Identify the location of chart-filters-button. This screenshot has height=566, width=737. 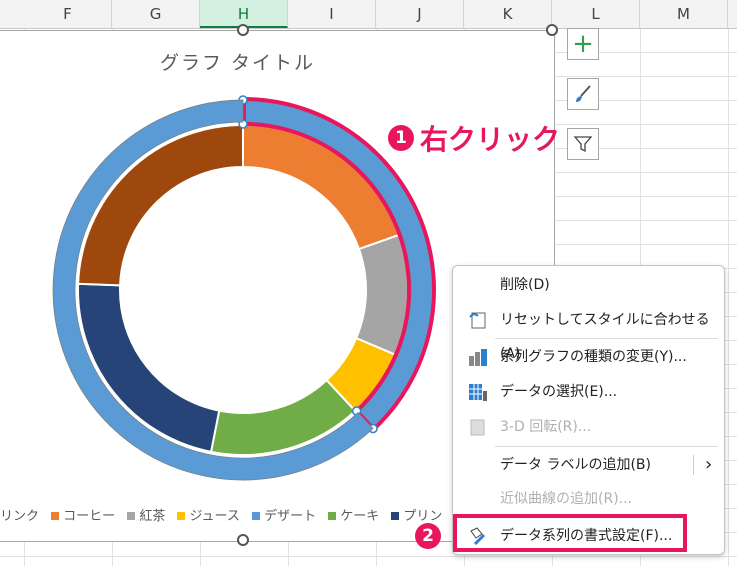
(583, 144).